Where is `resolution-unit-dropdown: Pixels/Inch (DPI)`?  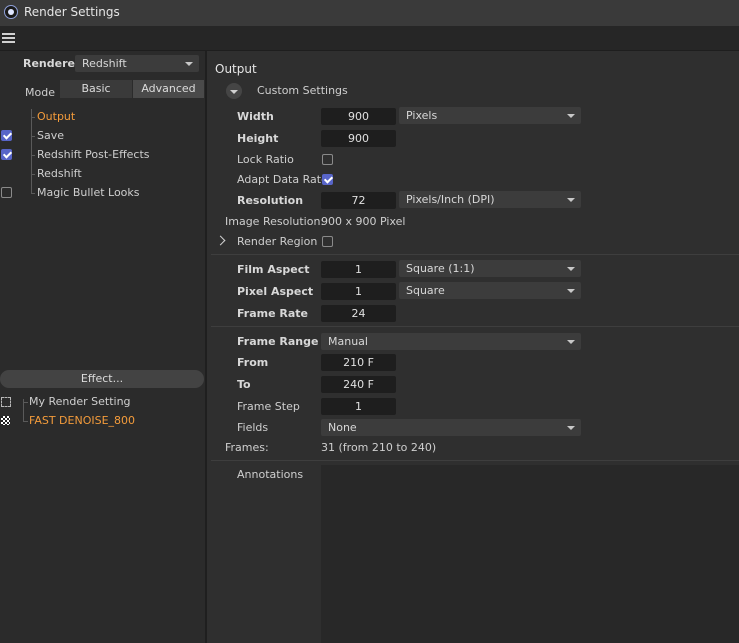 resolution-unit-dropdown: Pixels/Inch (DPI) is located at coordinates (490, 199).